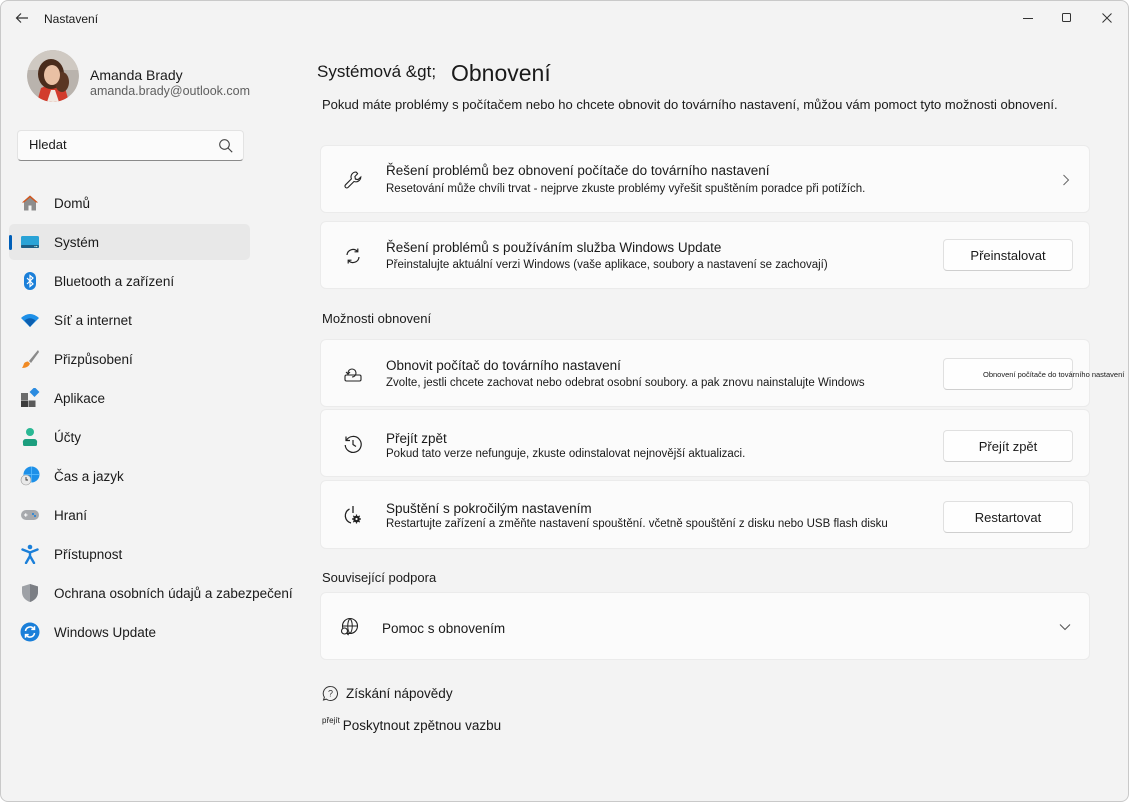  Describe the element at coordinates (1008, 255) in the screenshot. I see `reinstall-button: Přeinstalovat` at that location.